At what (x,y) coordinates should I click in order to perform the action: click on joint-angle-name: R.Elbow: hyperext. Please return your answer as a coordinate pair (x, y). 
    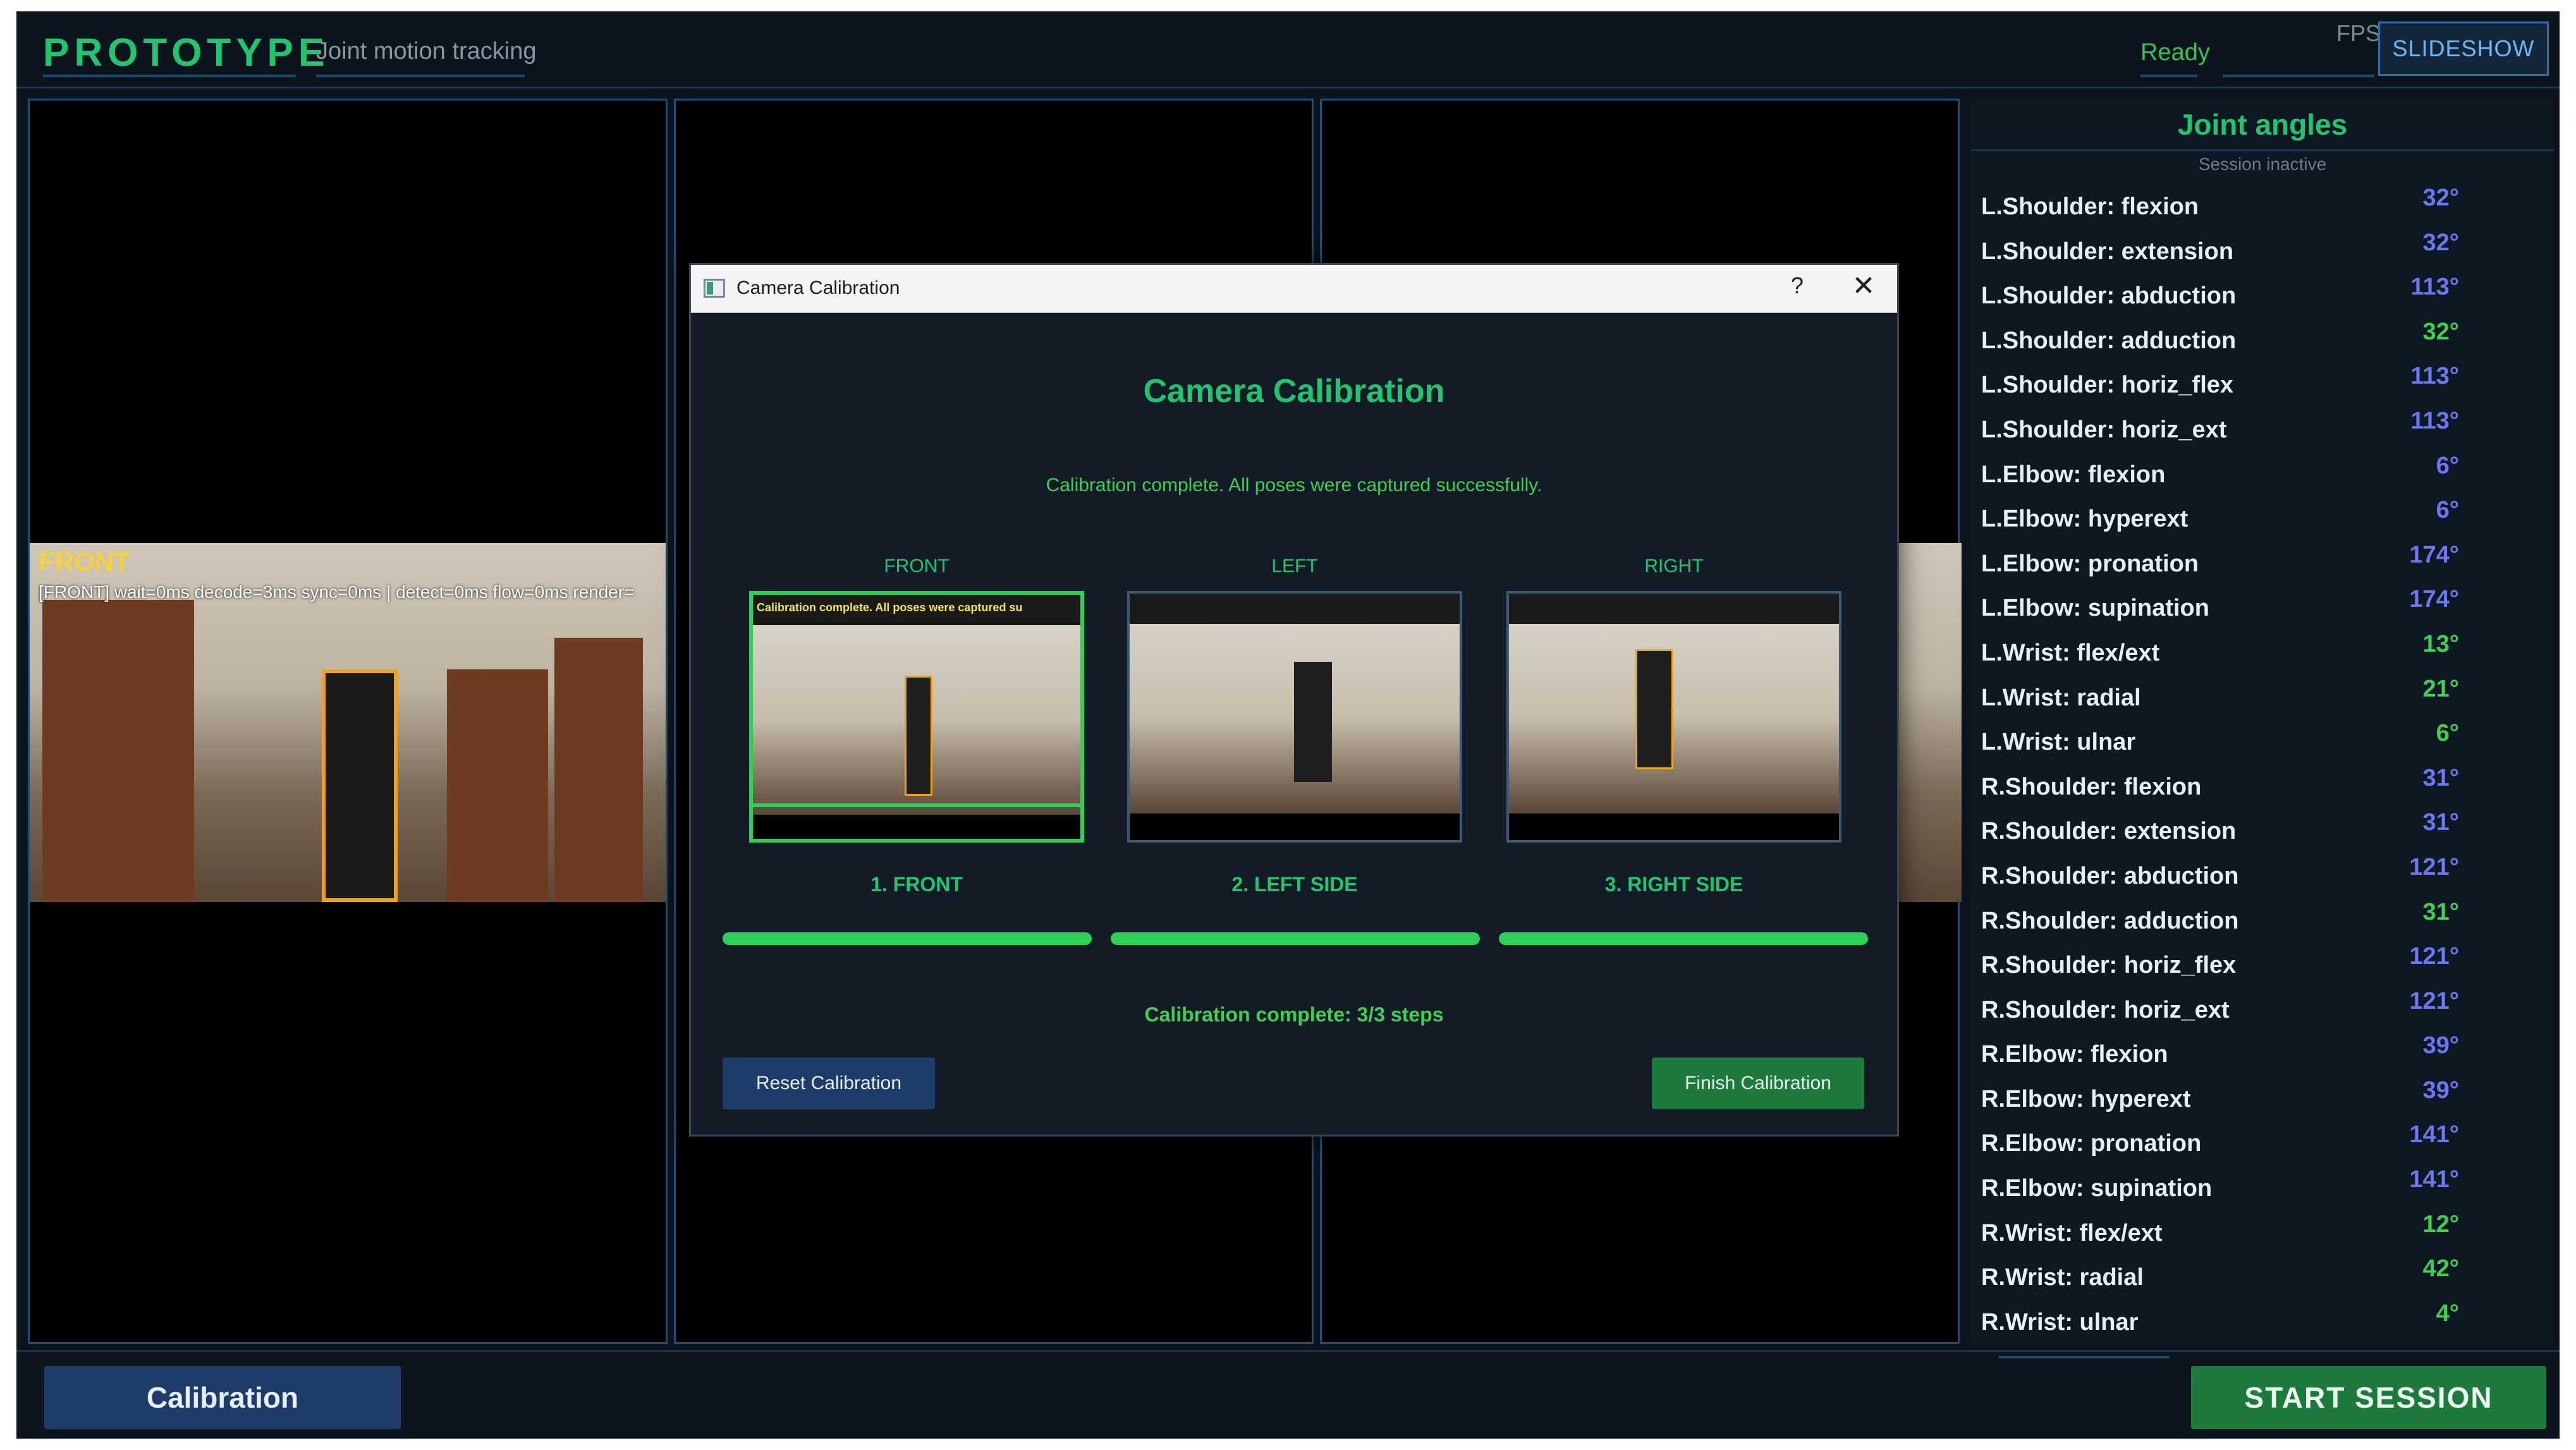
    Looking at the image, I should click on (2086, 1098).